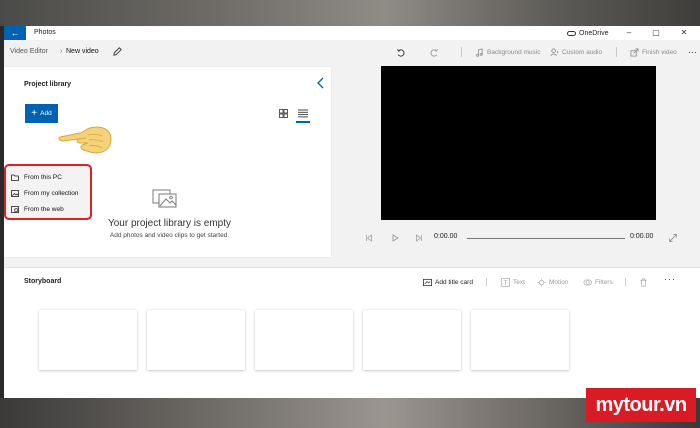 The image size is (700, 428). I want to click on folder-icon, so click(15, 177).